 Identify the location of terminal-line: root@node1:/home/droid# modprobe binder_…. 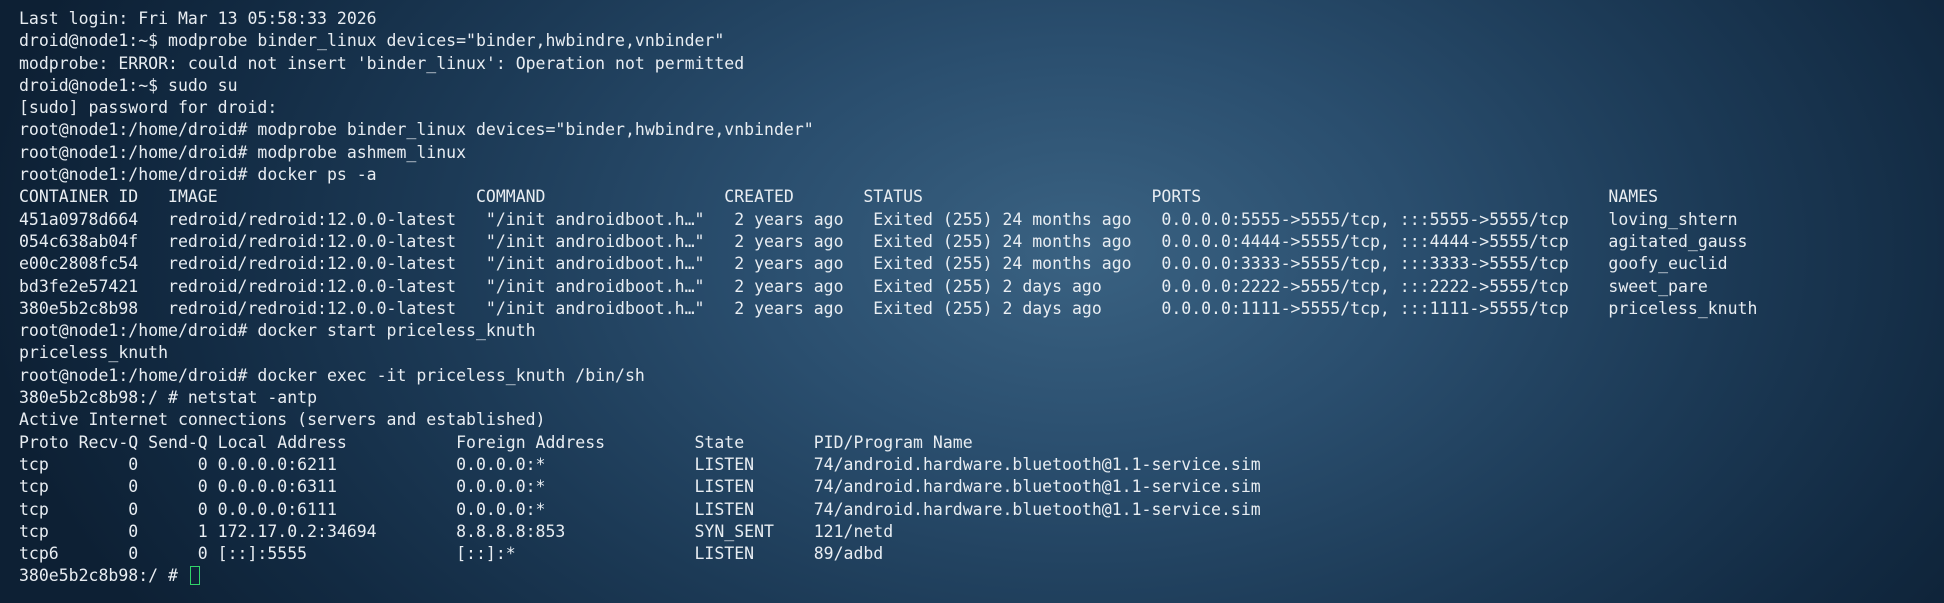
(416, 130).